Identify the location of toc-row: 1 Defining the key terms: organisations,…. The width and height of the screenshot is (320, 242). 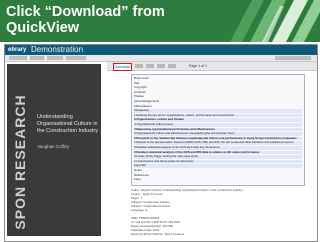
(218, 115).